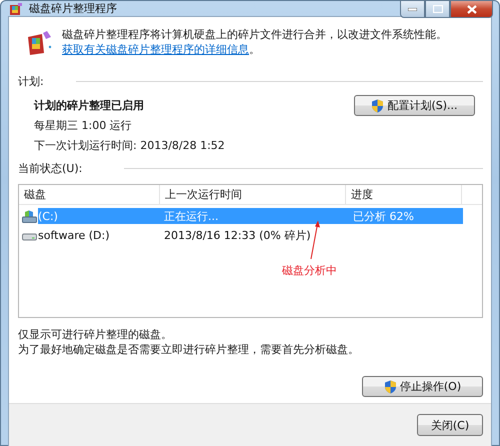 The width and height of the screenshot is (500, 446). What do you see at coordinates (450, 425) in the screenshot?
I see `close-dialog-button: 关闭(C)` at bounding box center [450, 425].